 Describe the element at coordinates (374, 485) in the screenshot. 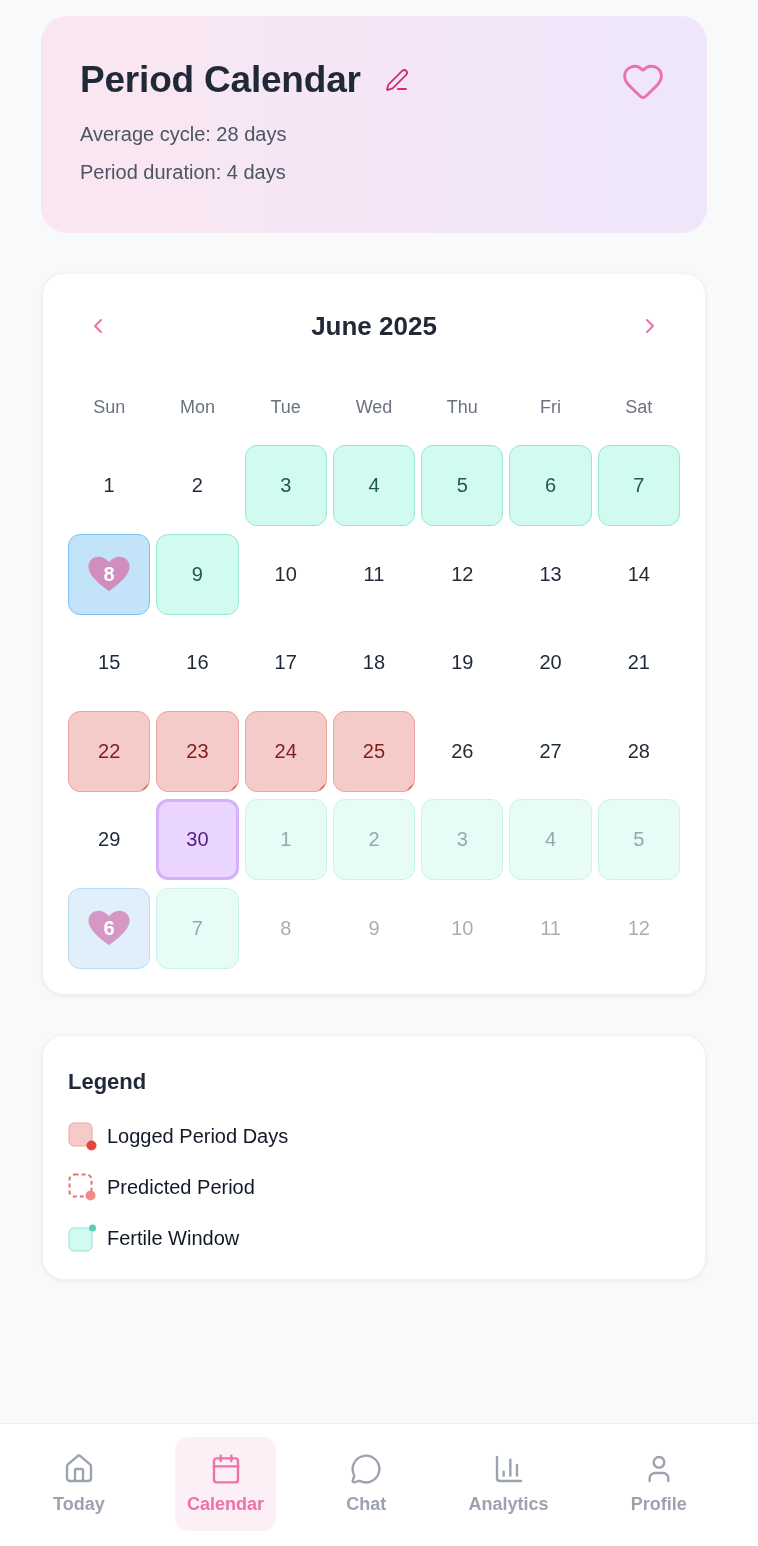

I see `calendar-day: 4` at that location.